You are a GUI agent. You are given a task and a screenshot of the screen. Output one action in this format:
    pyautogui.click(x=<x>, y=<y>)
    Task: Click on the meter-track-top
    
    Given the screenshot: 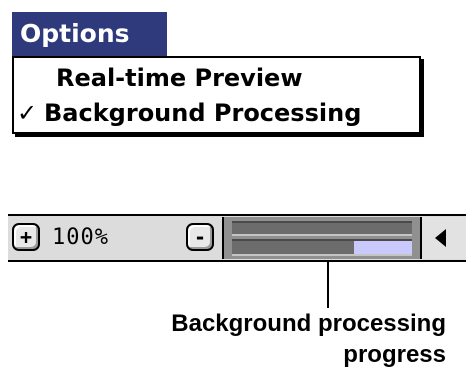 What is the action you would take?
    pyautogui.click(x=322, y=228)
    